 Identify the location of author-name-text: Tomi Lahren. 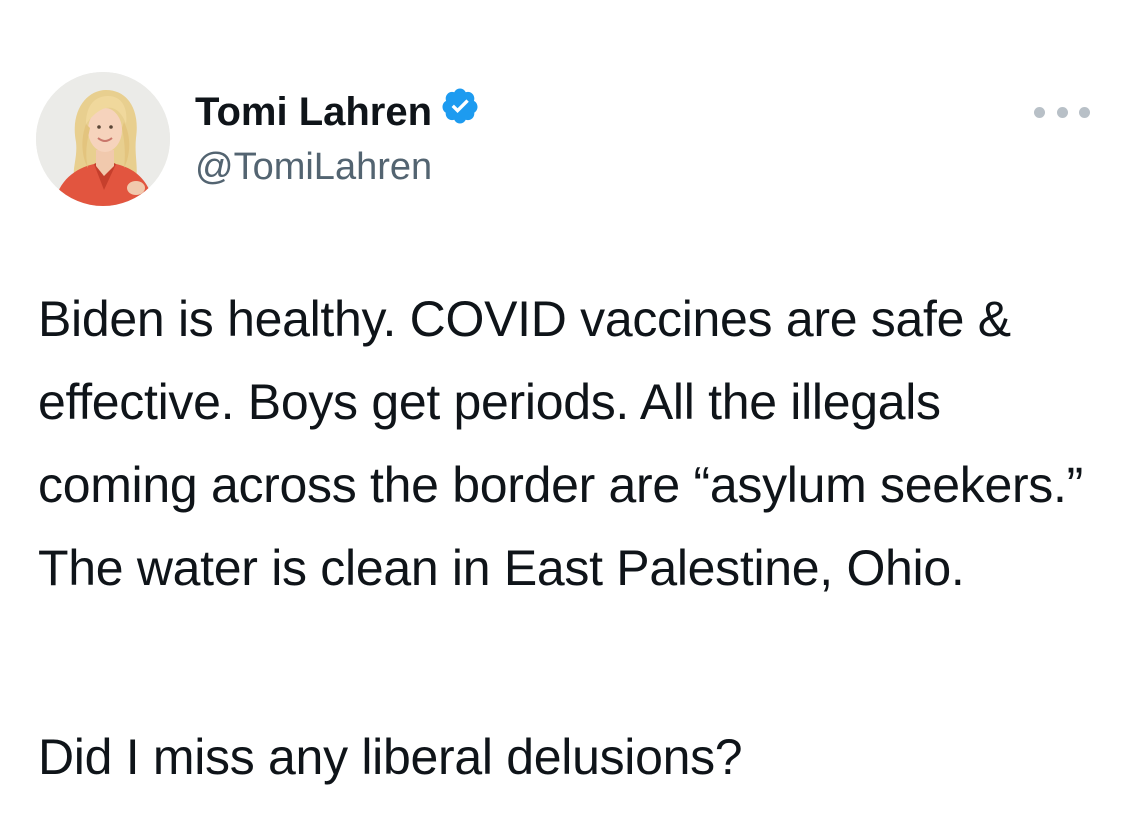
(314, 112).